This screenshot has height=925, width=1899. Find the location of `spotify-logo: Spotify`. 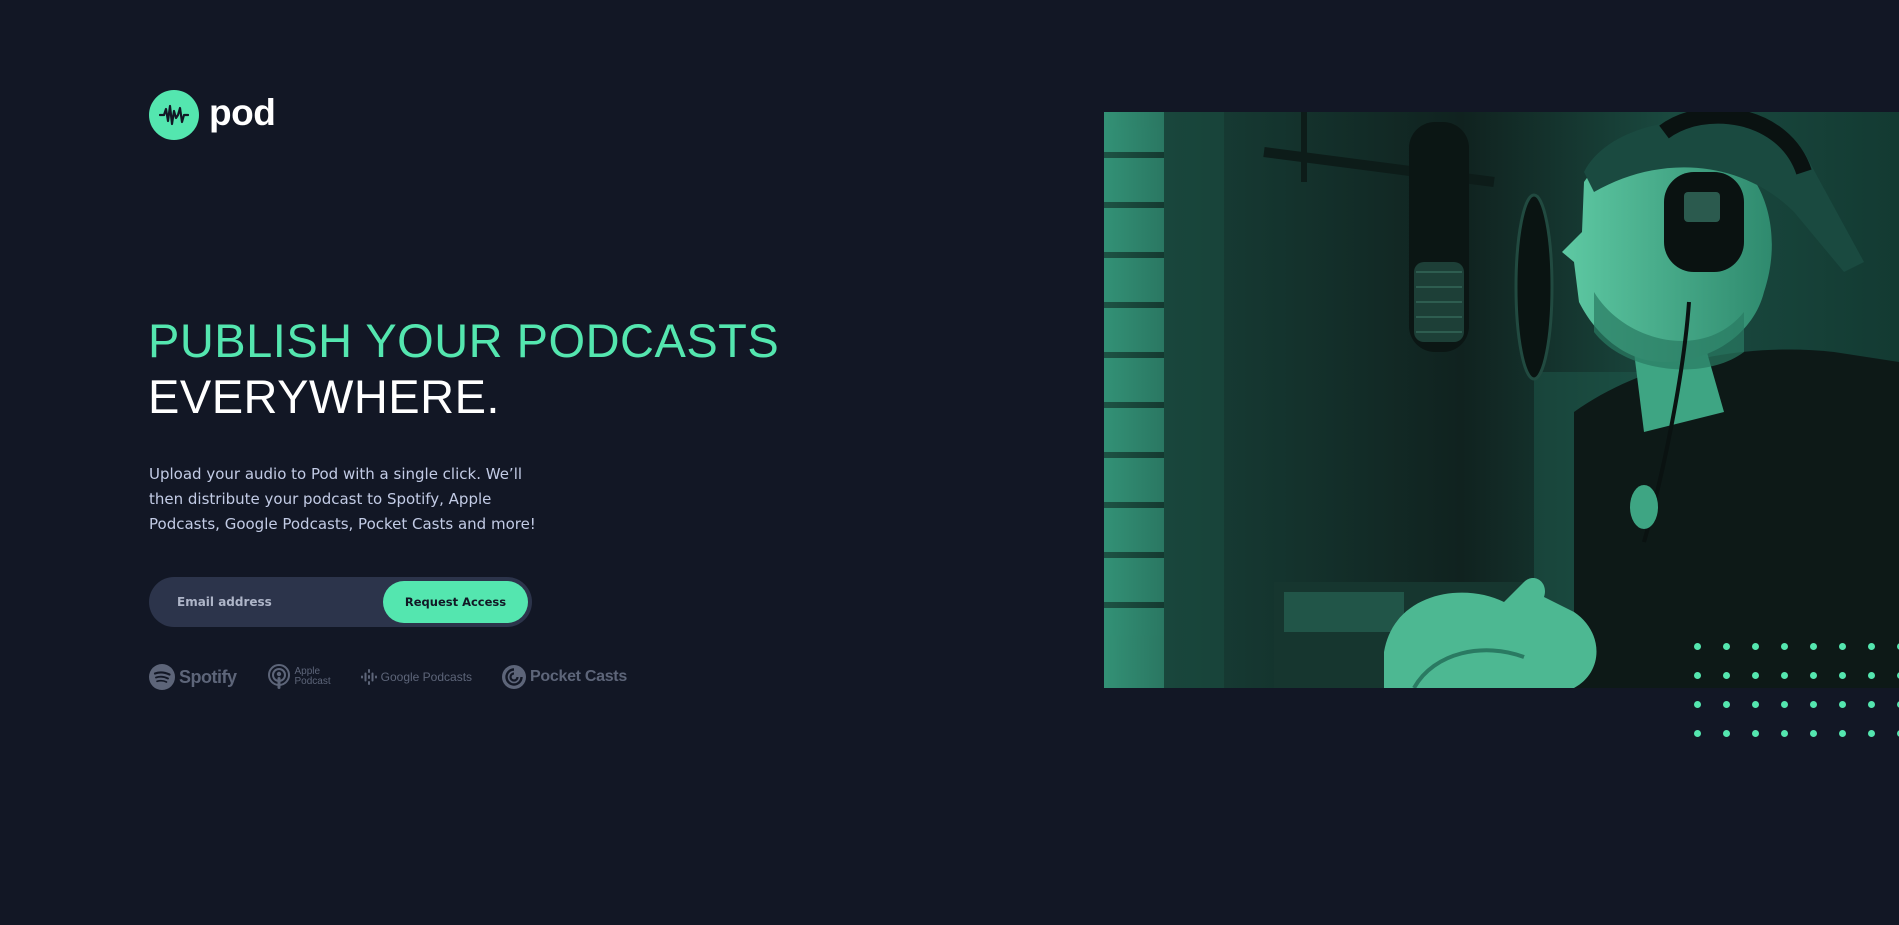

spotify-logo: Spotify is located at coordinates (193, 677).